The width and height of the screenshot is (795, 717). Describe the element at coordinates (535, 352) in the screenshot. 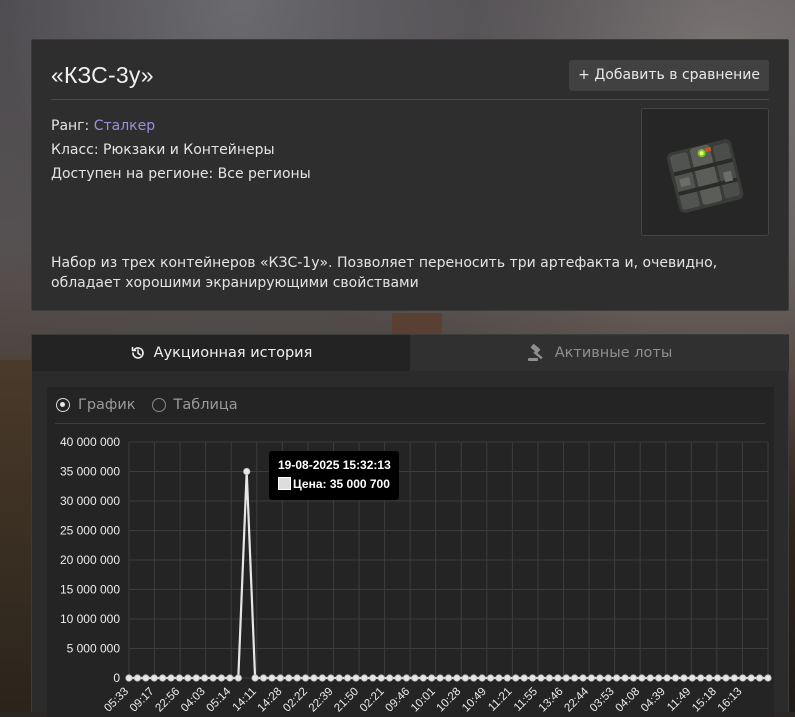

I see `gavel-icon` at that location.